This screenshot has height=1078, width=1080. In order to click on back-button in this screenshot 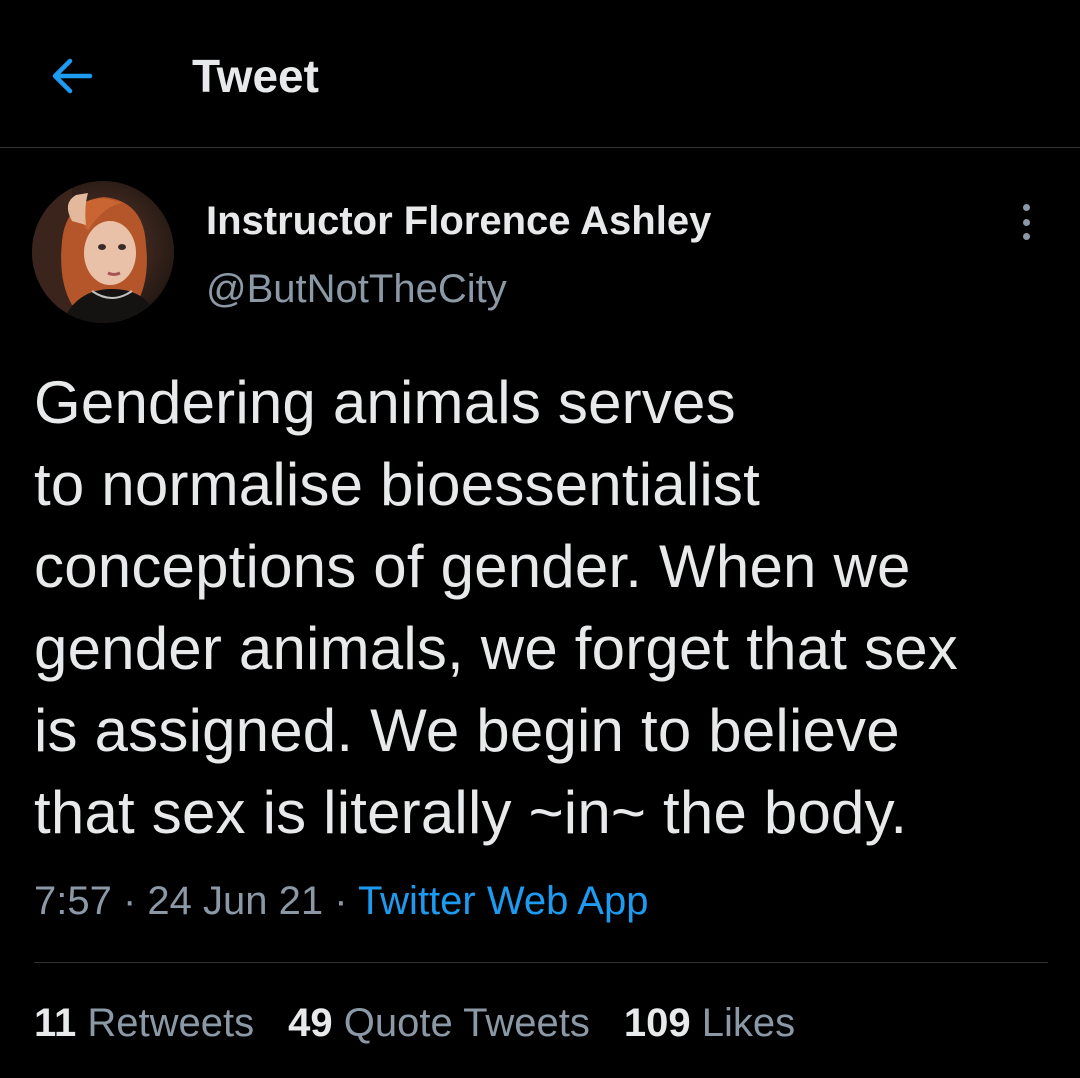, I will do `click(72, 76)`.